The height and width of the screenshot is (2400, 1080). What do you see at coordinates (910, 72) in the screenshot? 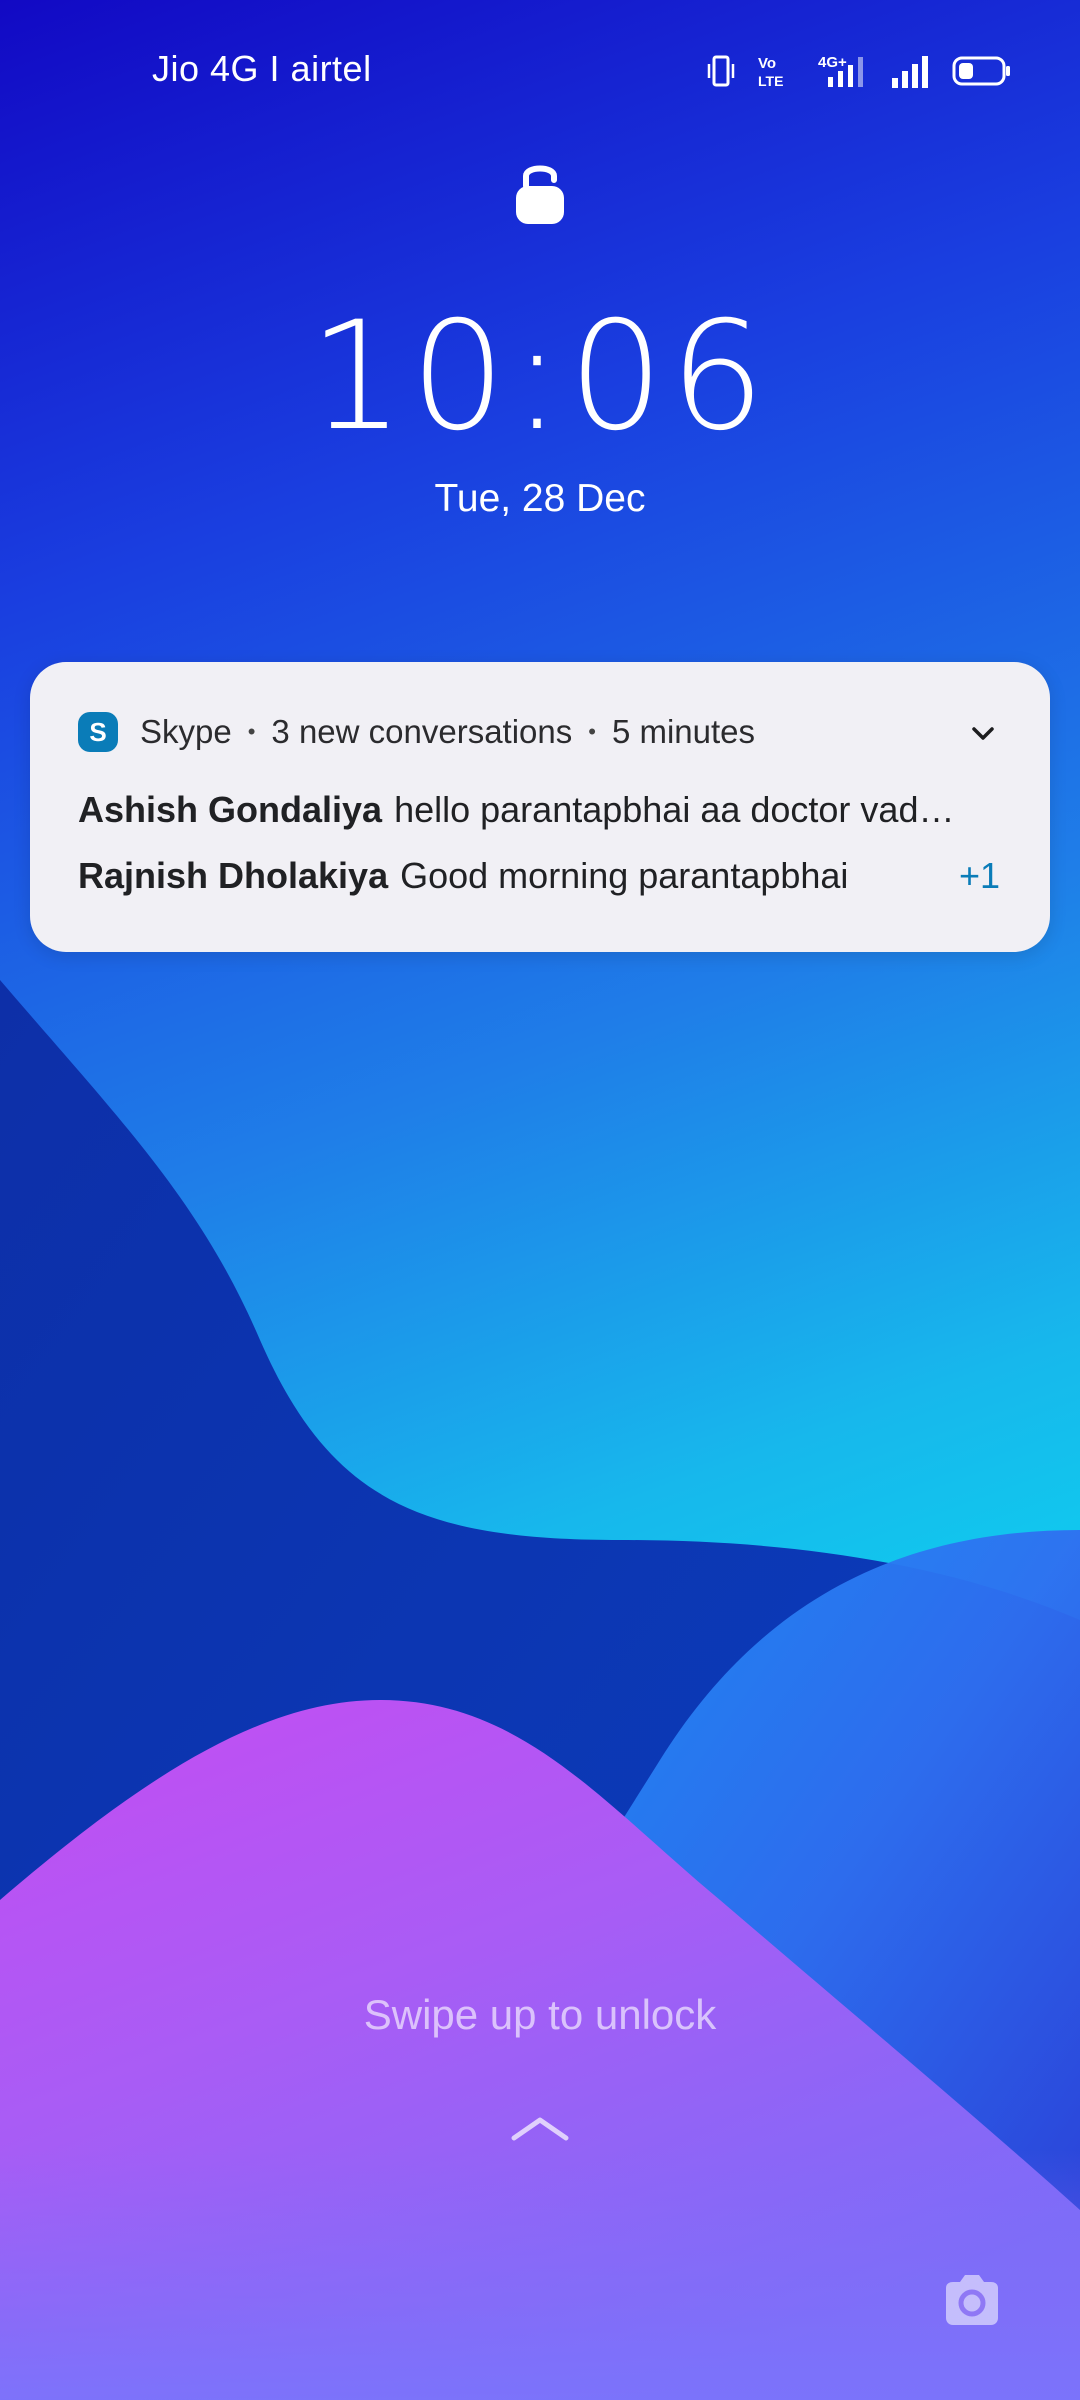
I see `signal-icon` at bounding box center [910, 72].